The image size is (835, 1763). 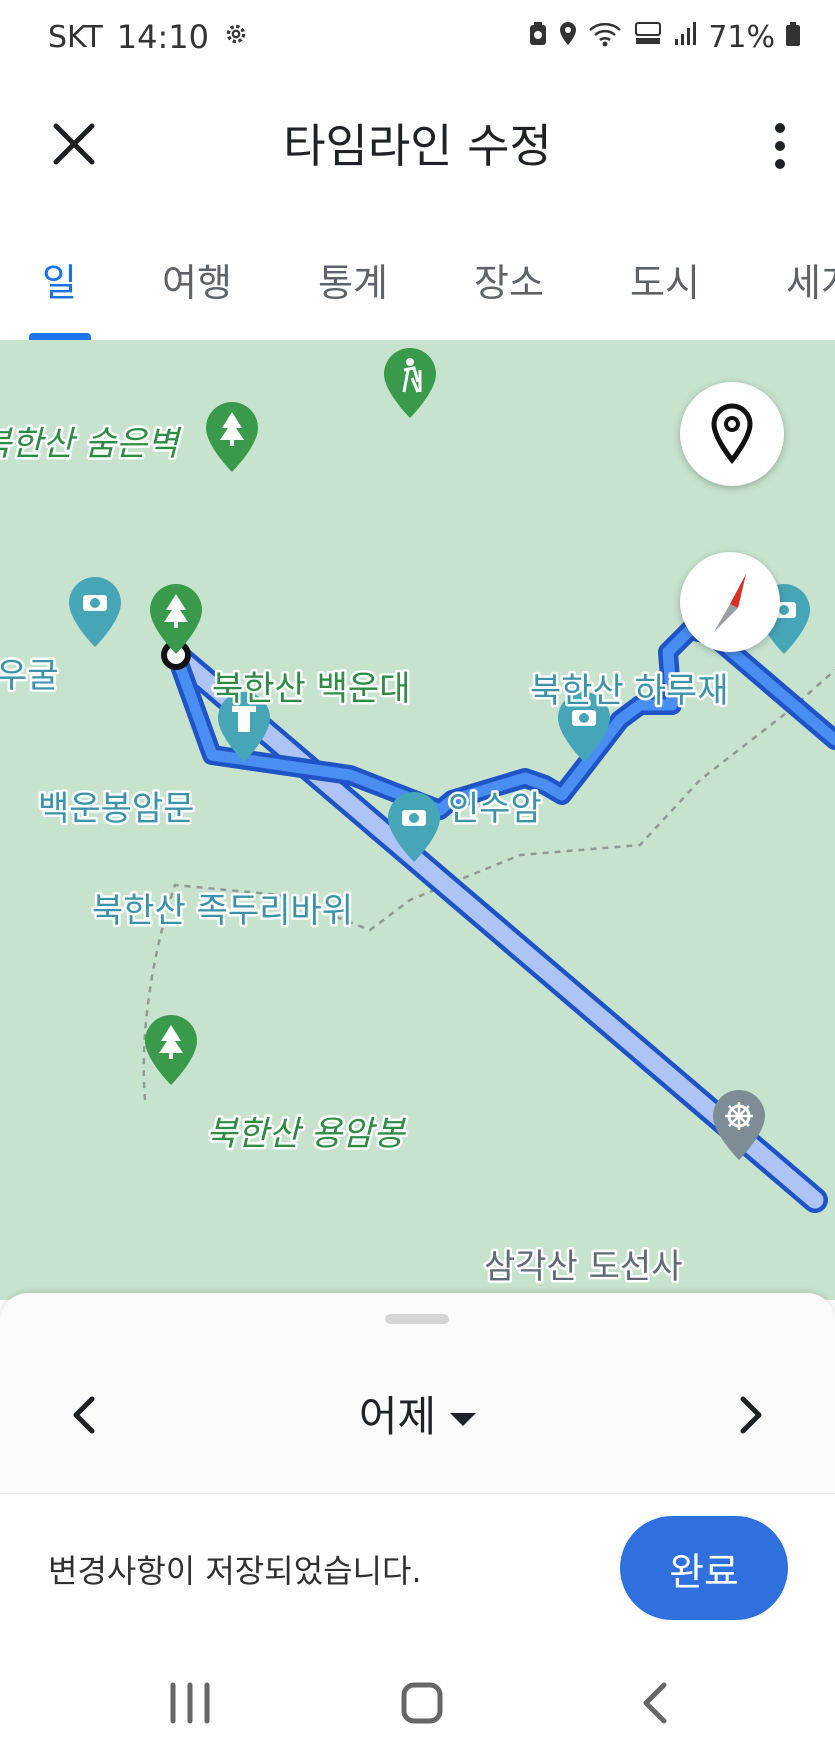 I want to click on tab-day: 일, so click(x=59, y=279).